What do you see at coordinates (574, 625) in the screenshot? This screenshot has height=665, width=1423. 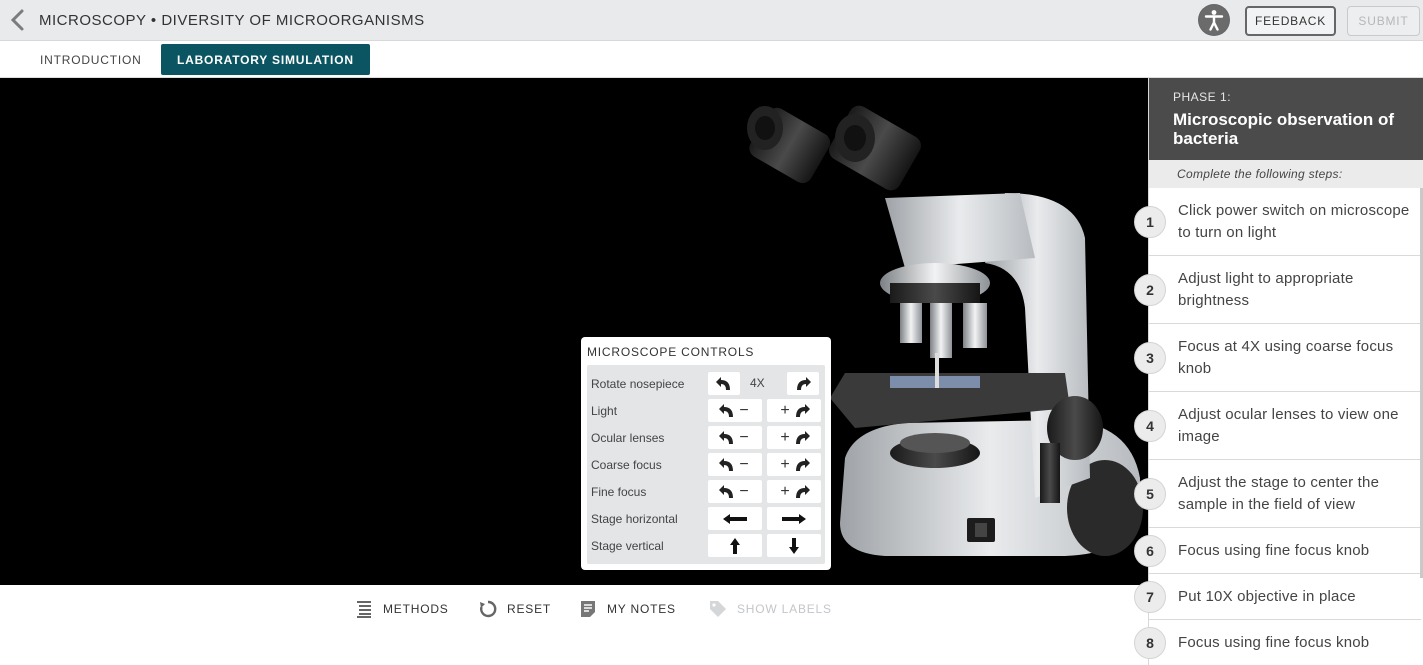 I see `bottom-toolbar: METHODS RESET MY NOTES SHOW LABELS` at bounding box center [574, 625].